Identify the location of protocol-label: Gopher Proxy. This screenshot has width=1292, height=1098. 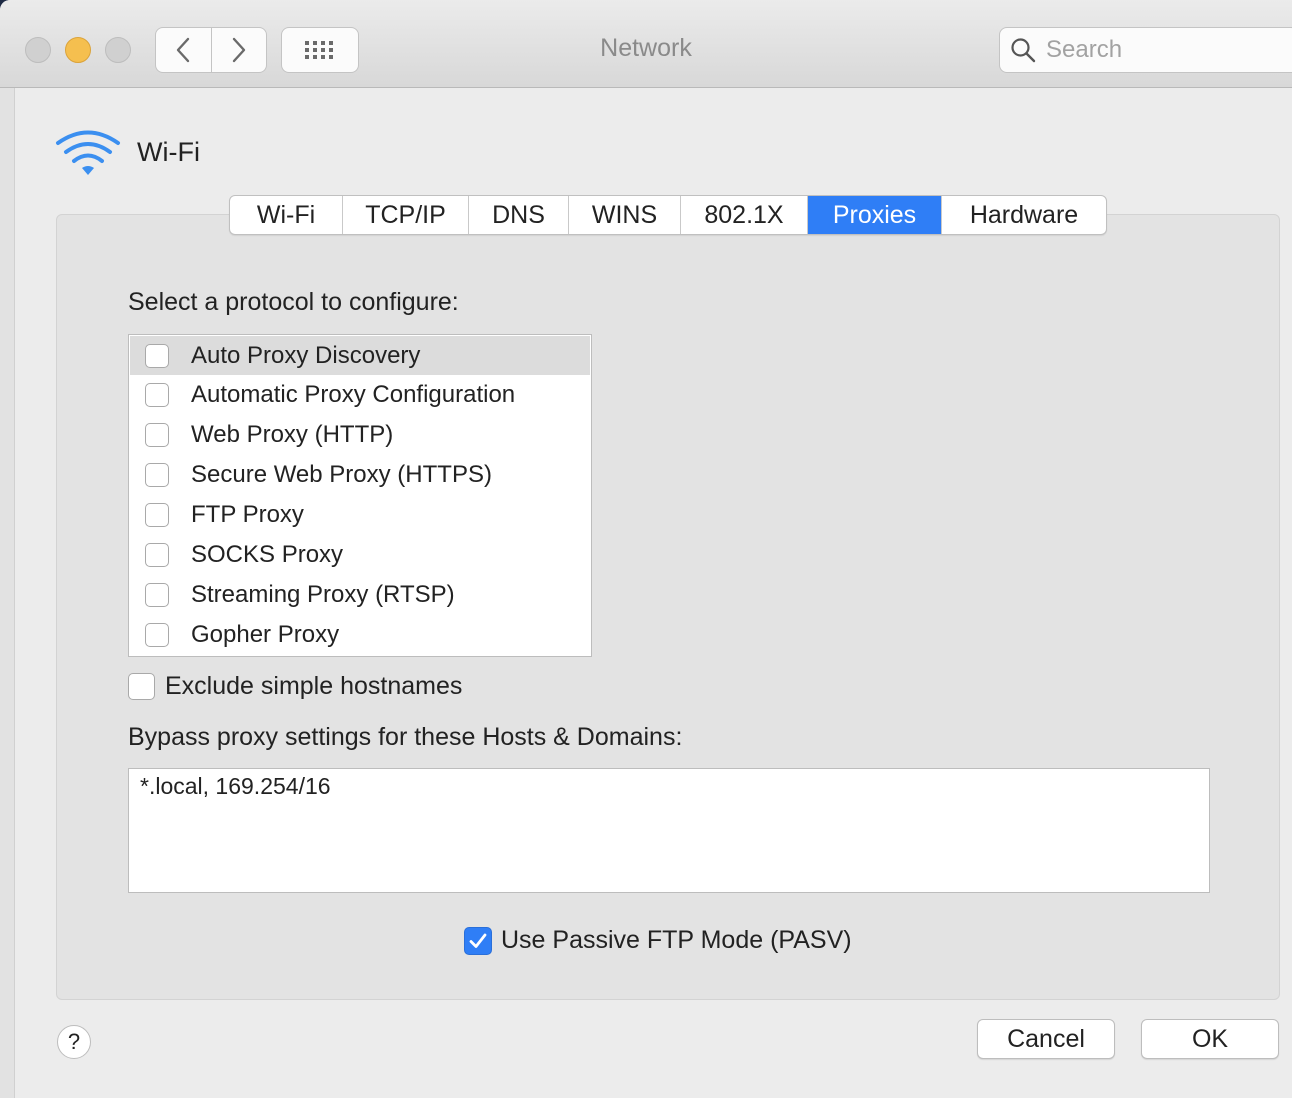
(265, 634).